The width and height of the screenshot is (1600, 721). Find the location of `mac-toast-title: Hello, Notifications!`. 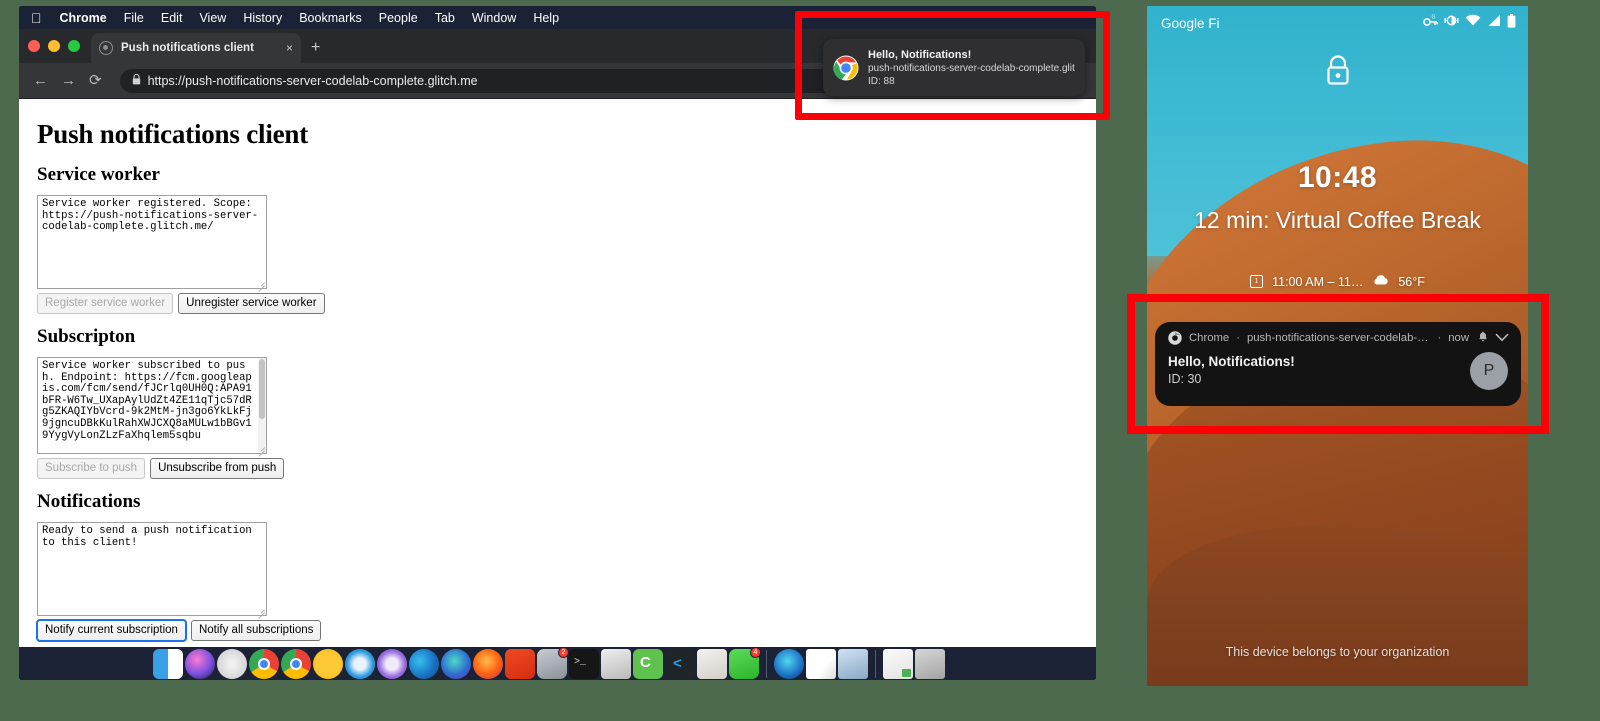

mac-toast-title: Hello, Notifications! is located at coordinates (920, 54).